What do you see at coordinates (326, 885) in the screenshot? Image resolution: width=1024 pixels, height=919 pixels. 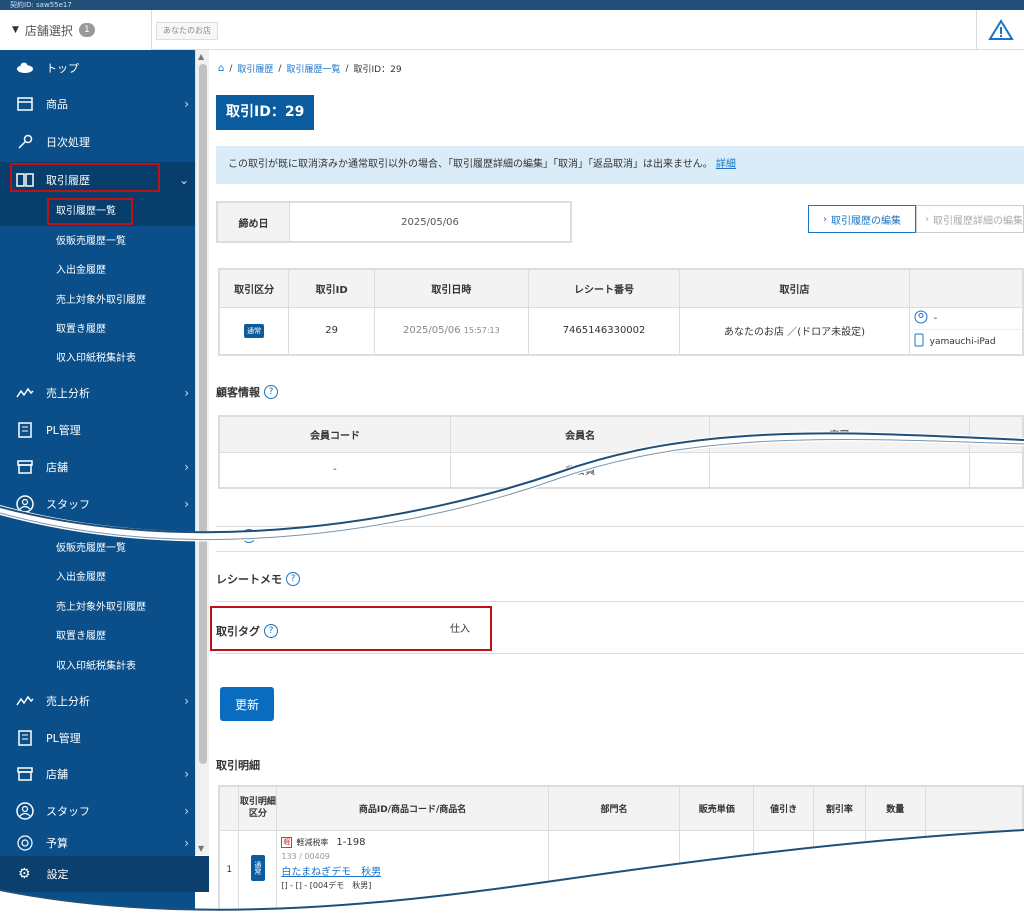 I see `product-extra: [] - [] - [004デモ 秋男]` at bounding box center [326, 885].